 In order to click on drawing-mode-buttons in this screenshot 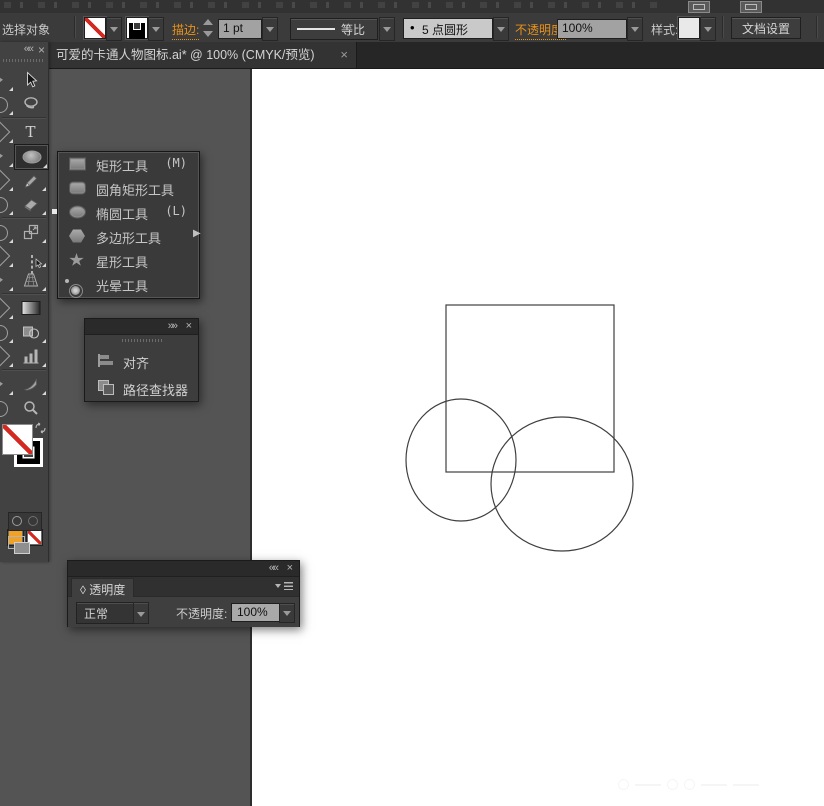, I will do `click(25, 521)`.